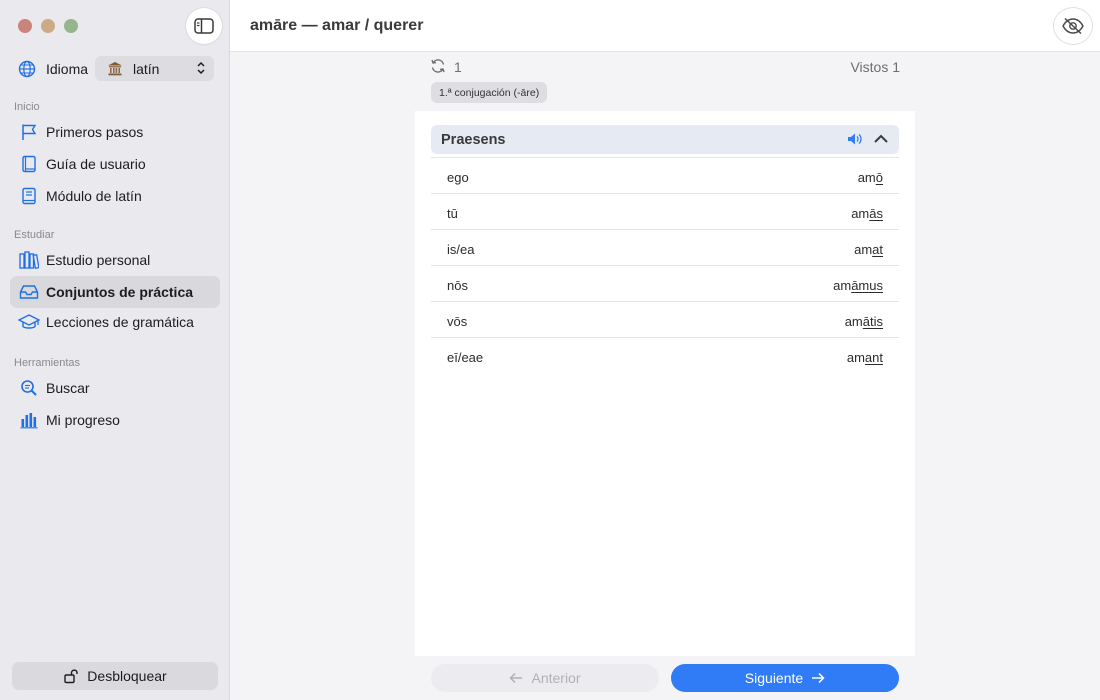 The image size is (1100, 700). I want to click on sidebar-item-label: Guía de usuario, so click(96, 164).